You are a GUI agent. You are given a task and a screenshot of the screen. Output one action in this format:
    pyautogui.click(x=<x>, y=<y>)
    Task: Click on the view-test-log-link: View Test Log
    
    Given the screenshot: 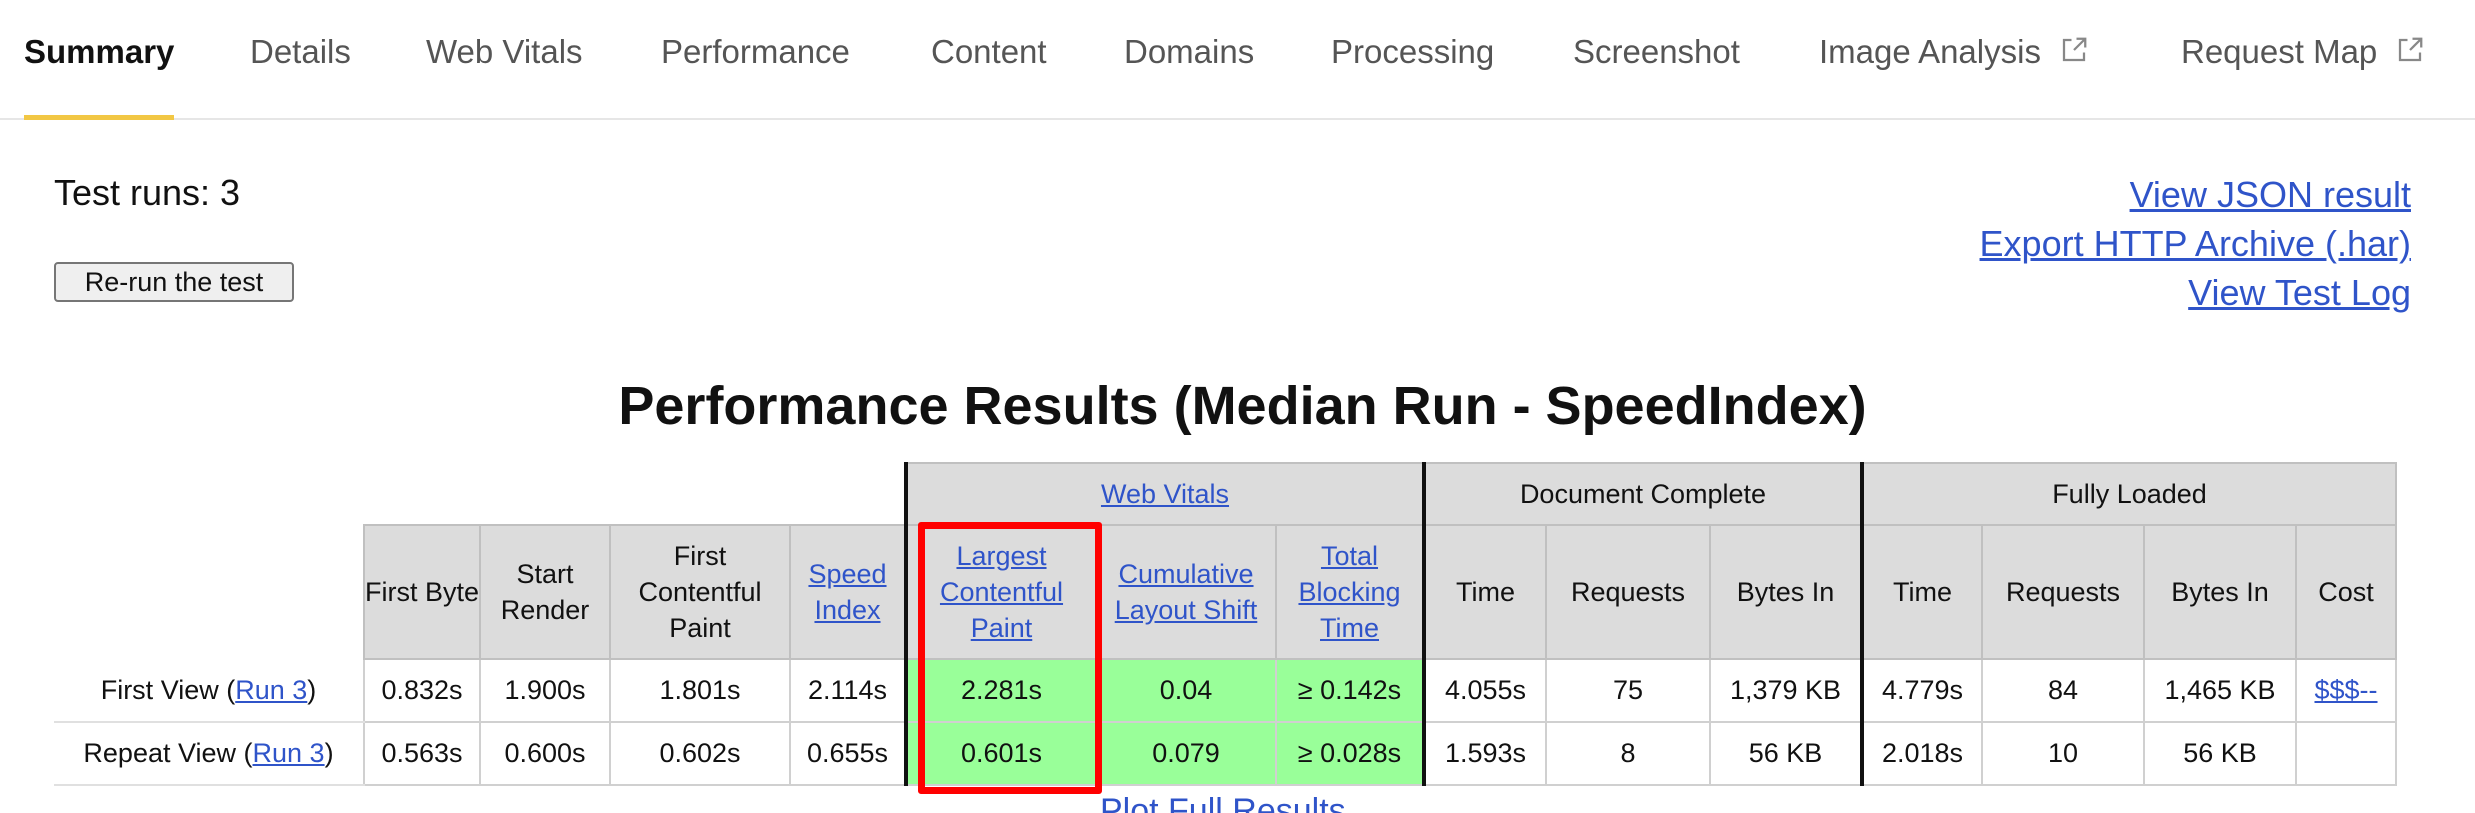 What is the action you would take?
    pyautogui.click(x=2195, y=292)
    